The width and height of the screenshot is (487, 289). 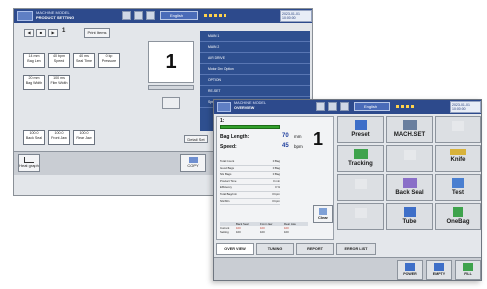 I want to click on param-label: Seal Time, so click(x=84, y=61).